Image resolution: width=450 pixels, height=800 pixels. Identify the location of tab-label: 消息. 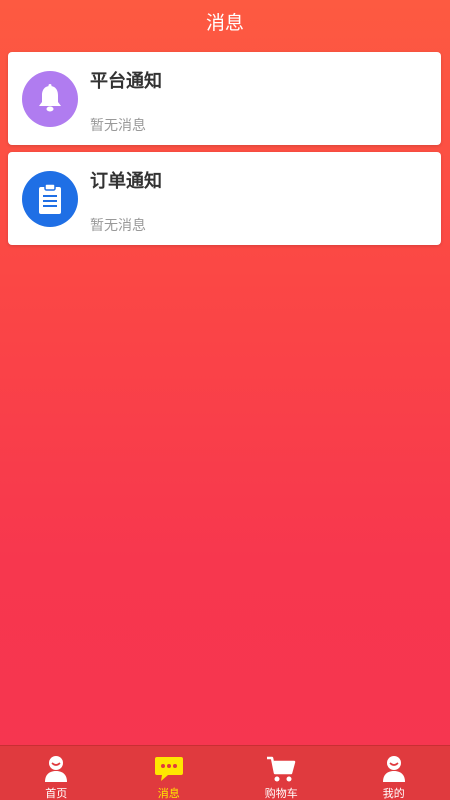
(168, 793).